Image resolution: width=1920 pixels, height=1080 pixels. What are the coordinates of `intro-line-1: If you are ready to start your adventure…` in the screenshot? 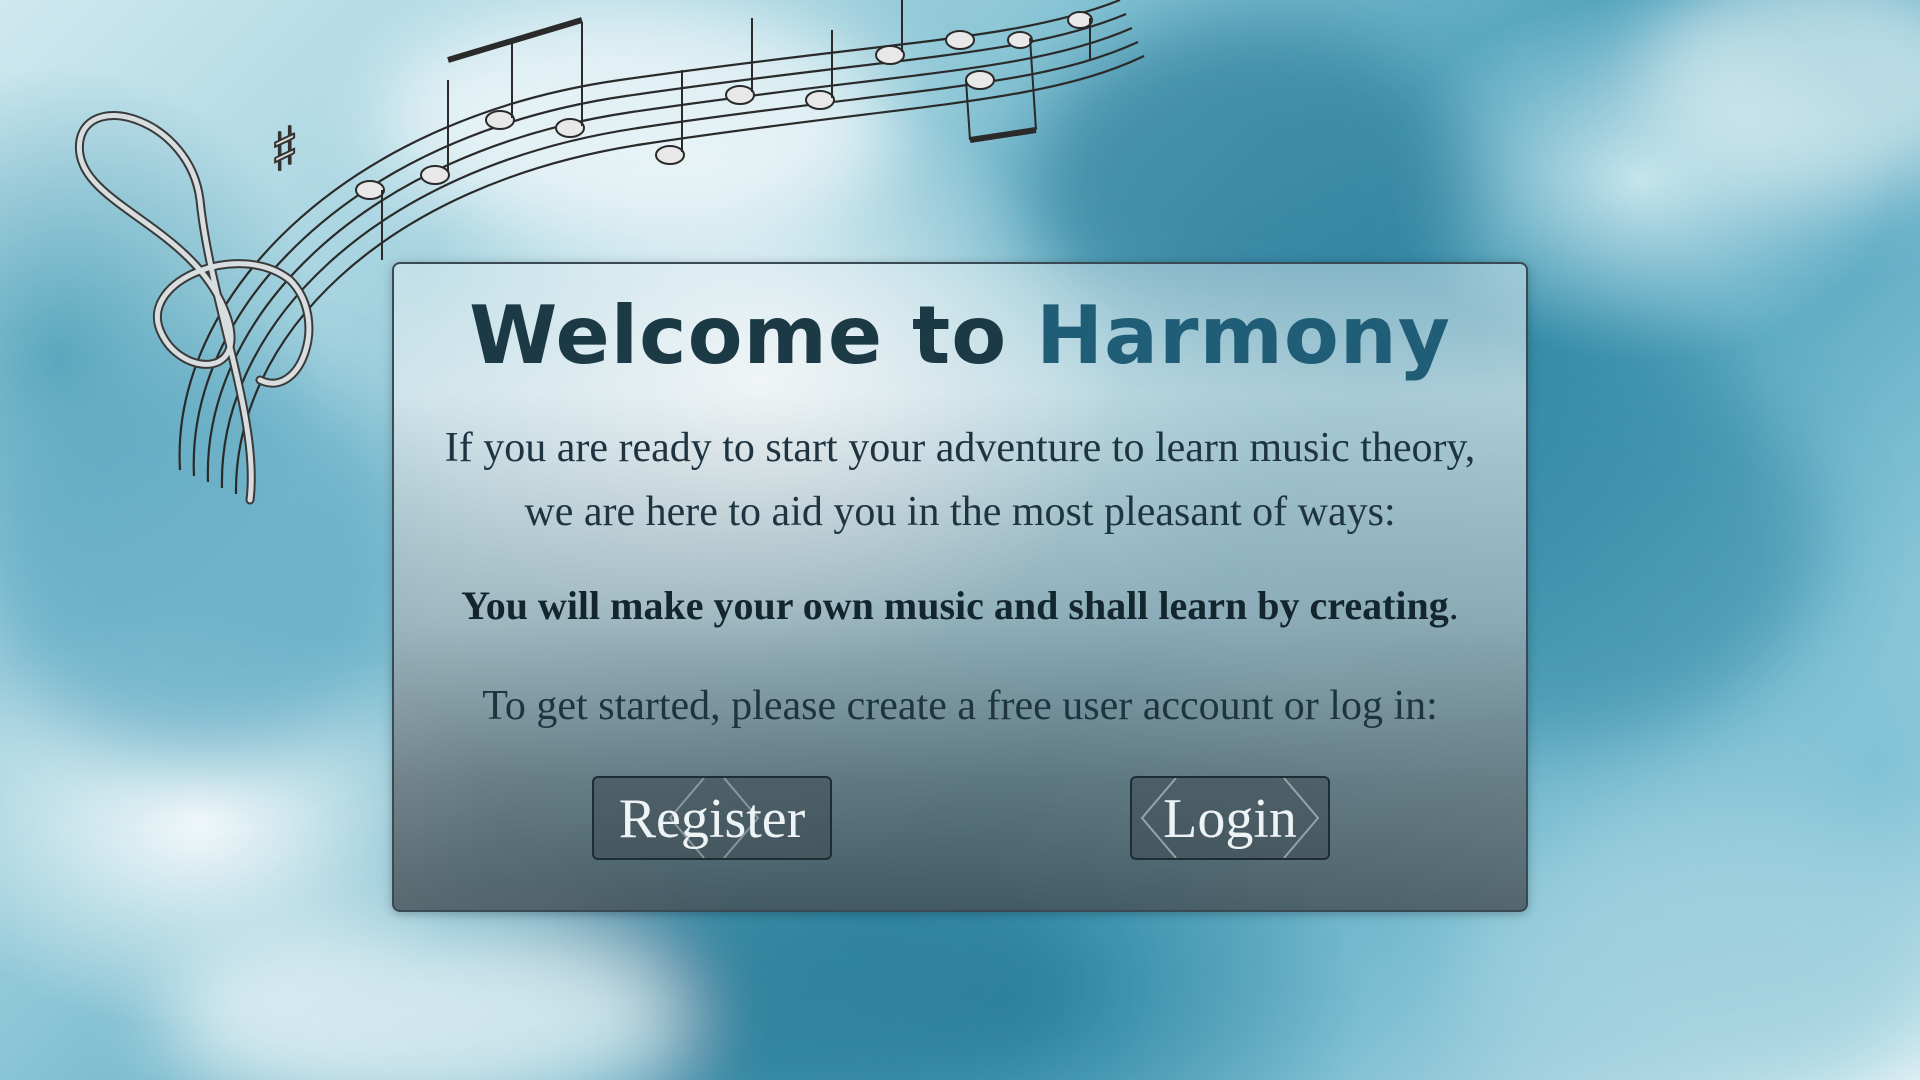 It's located at (960, 448).